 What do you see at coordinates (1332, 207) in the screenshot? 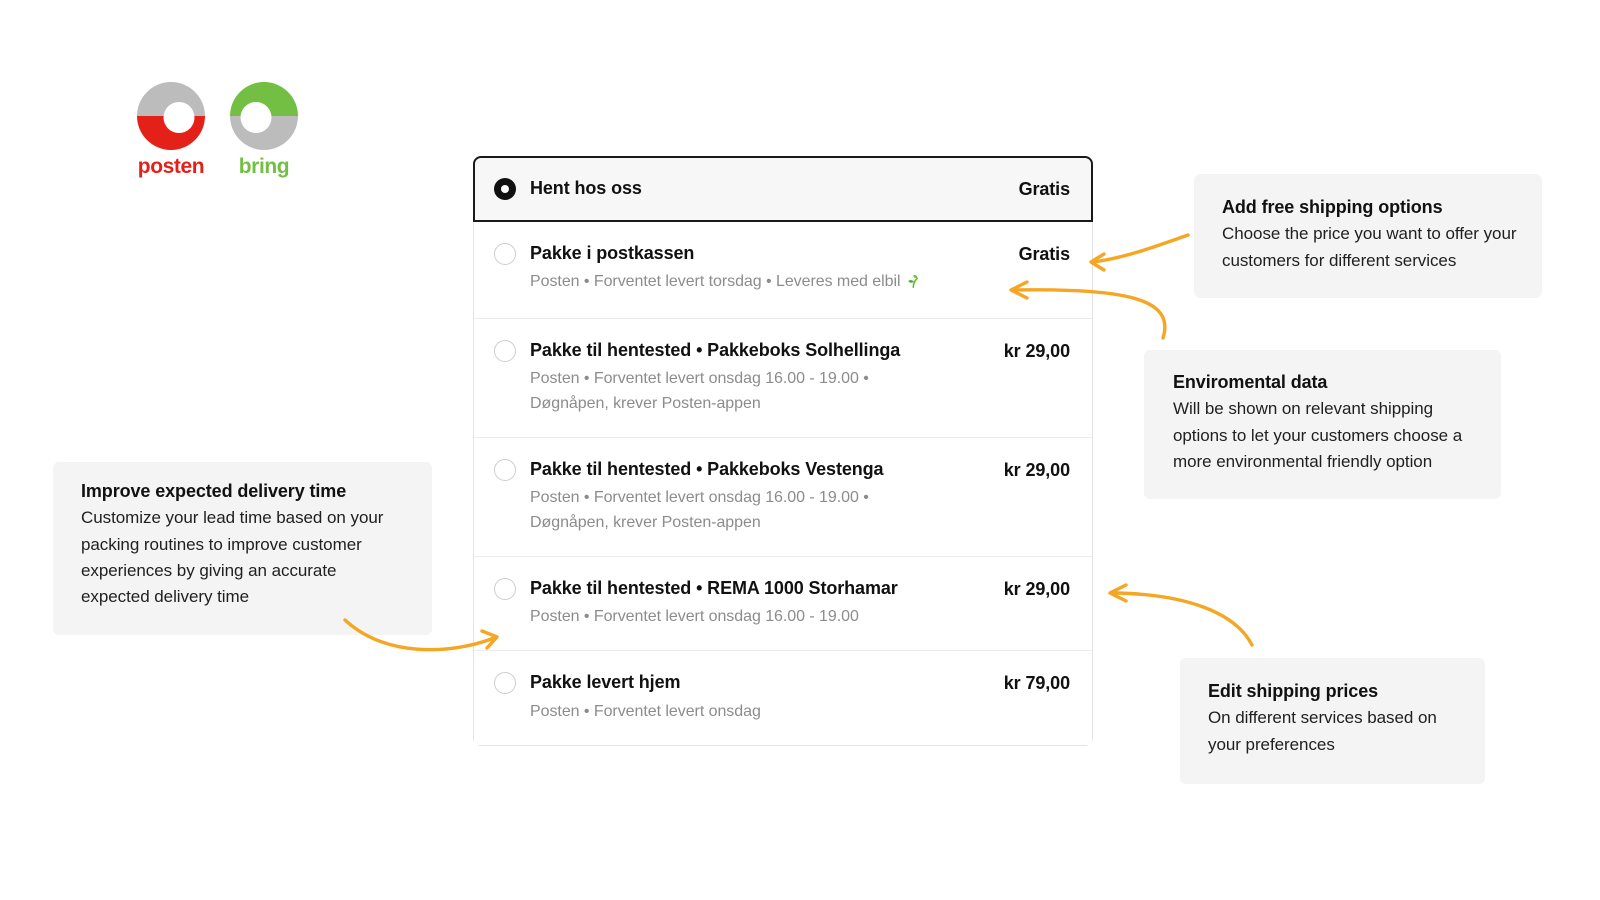
I see `callout-title: Add free shipping options` at bounding box center [1332, 207].